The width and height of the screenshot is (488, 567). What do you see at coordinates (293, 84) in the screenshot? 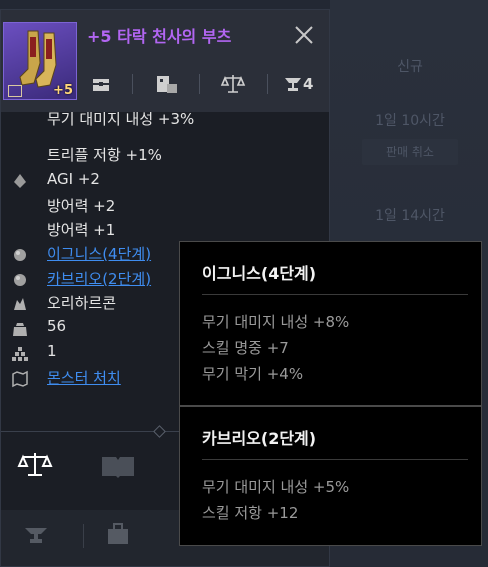
I see `anvil-icon` at bounding box center [293, 84].